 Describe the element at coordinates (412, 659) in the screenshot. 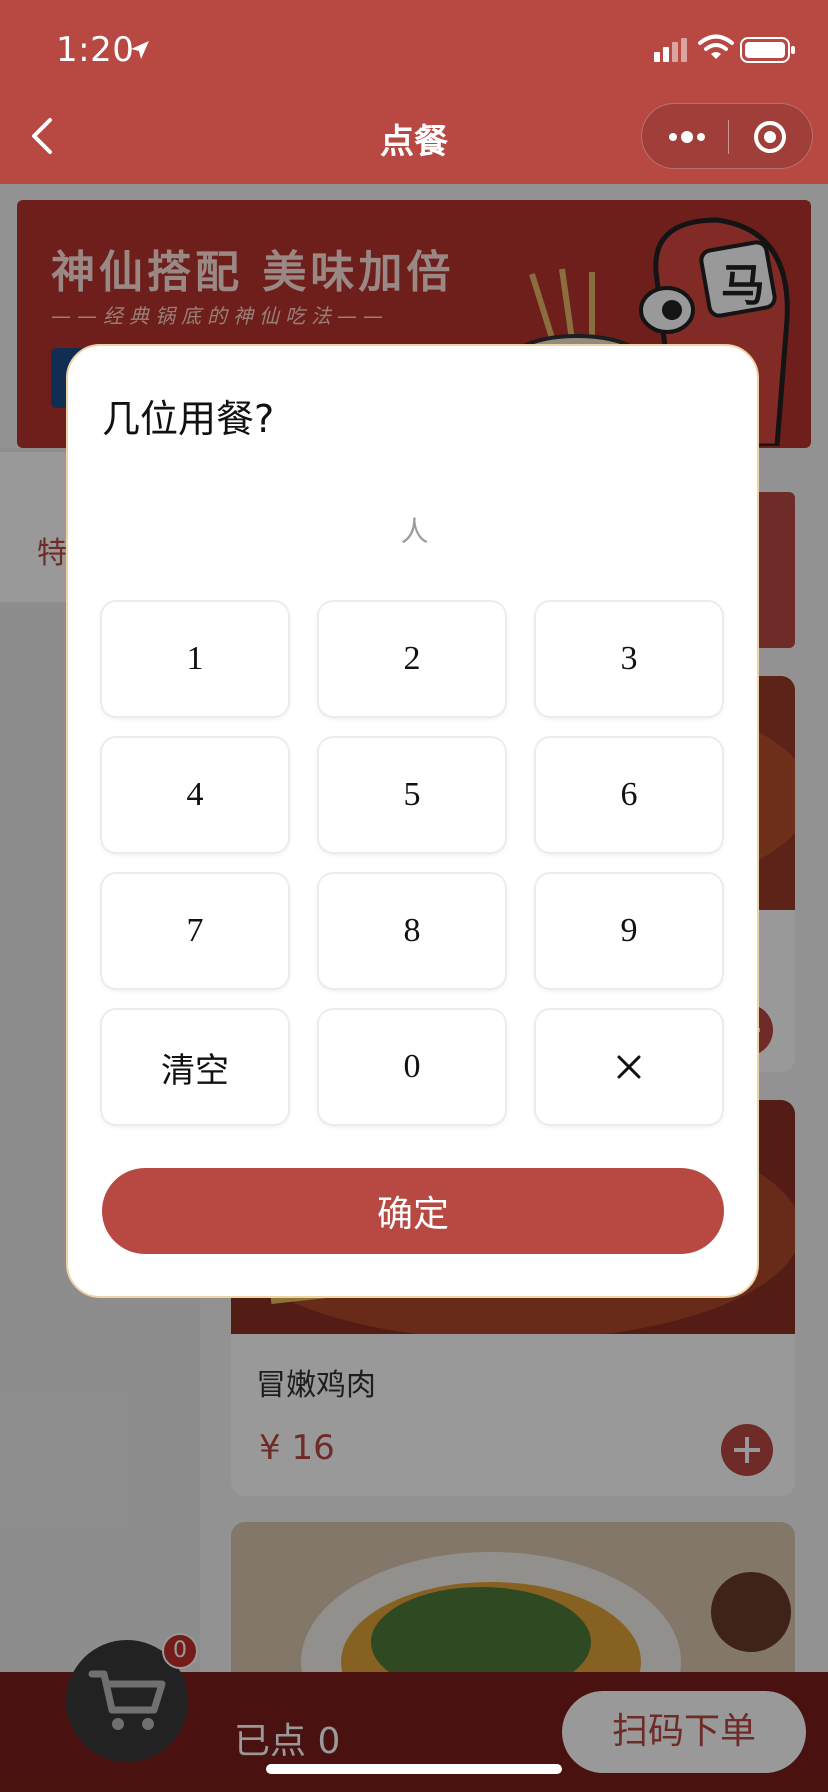

I see `keypad-key-2: 2` at that location.